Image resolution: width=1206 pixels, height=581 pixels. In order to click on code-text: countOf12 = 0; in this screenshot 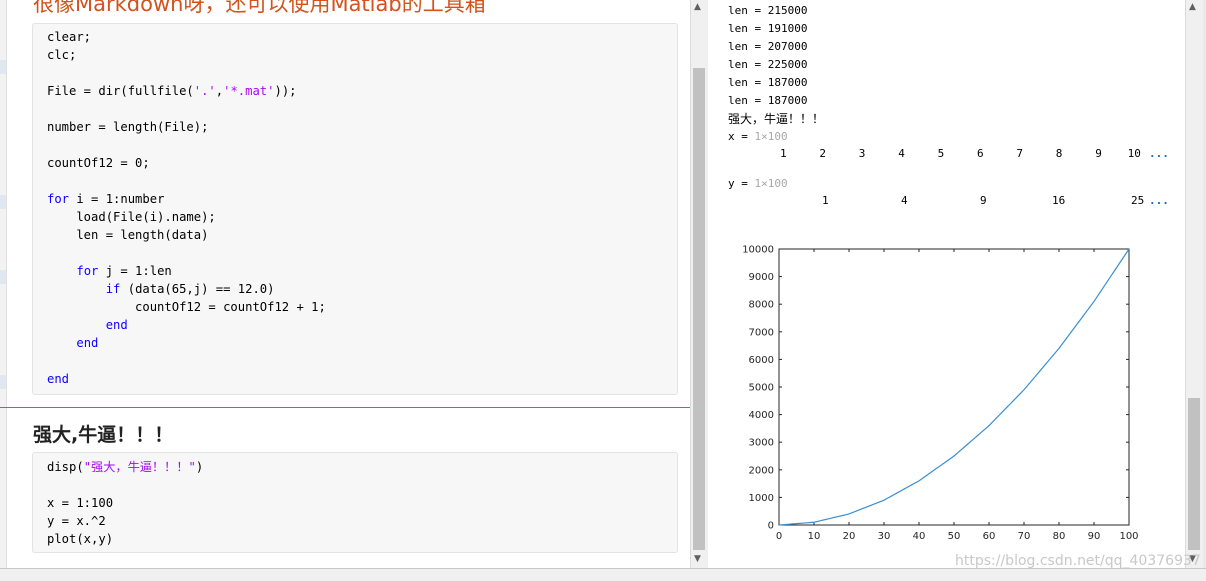, I will do `click(98, 163)`.